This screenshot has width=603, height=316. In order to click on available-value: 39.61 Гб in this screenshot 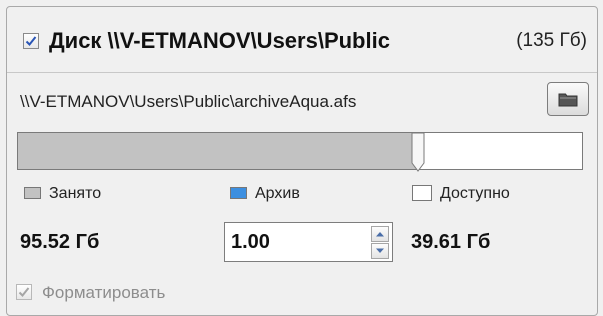, I will do `click(451, 242)`.